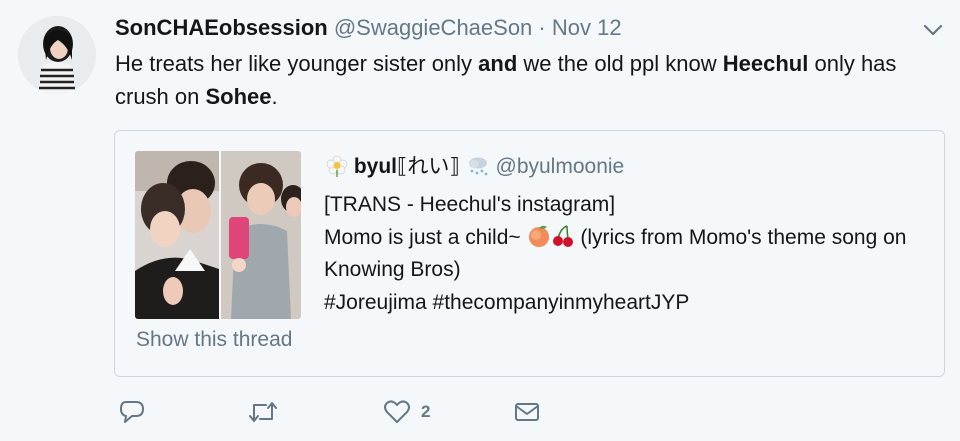 This screenshot has height=441, width=960. Describe the element at coordinates (426, 411) in the screenshot. I see `like-count: 2` at that location.